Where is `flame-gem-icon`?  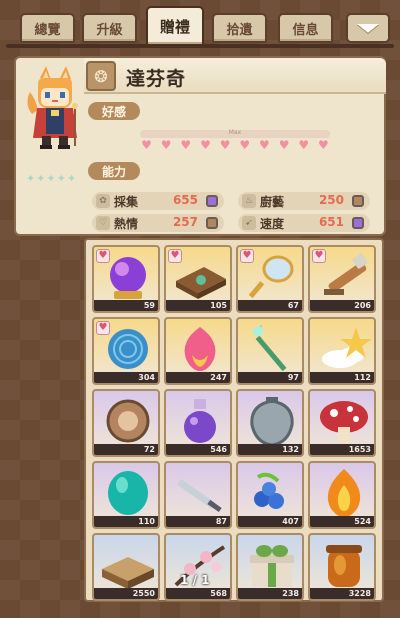 flame-gem-icon is located at coordinates (344, 493).